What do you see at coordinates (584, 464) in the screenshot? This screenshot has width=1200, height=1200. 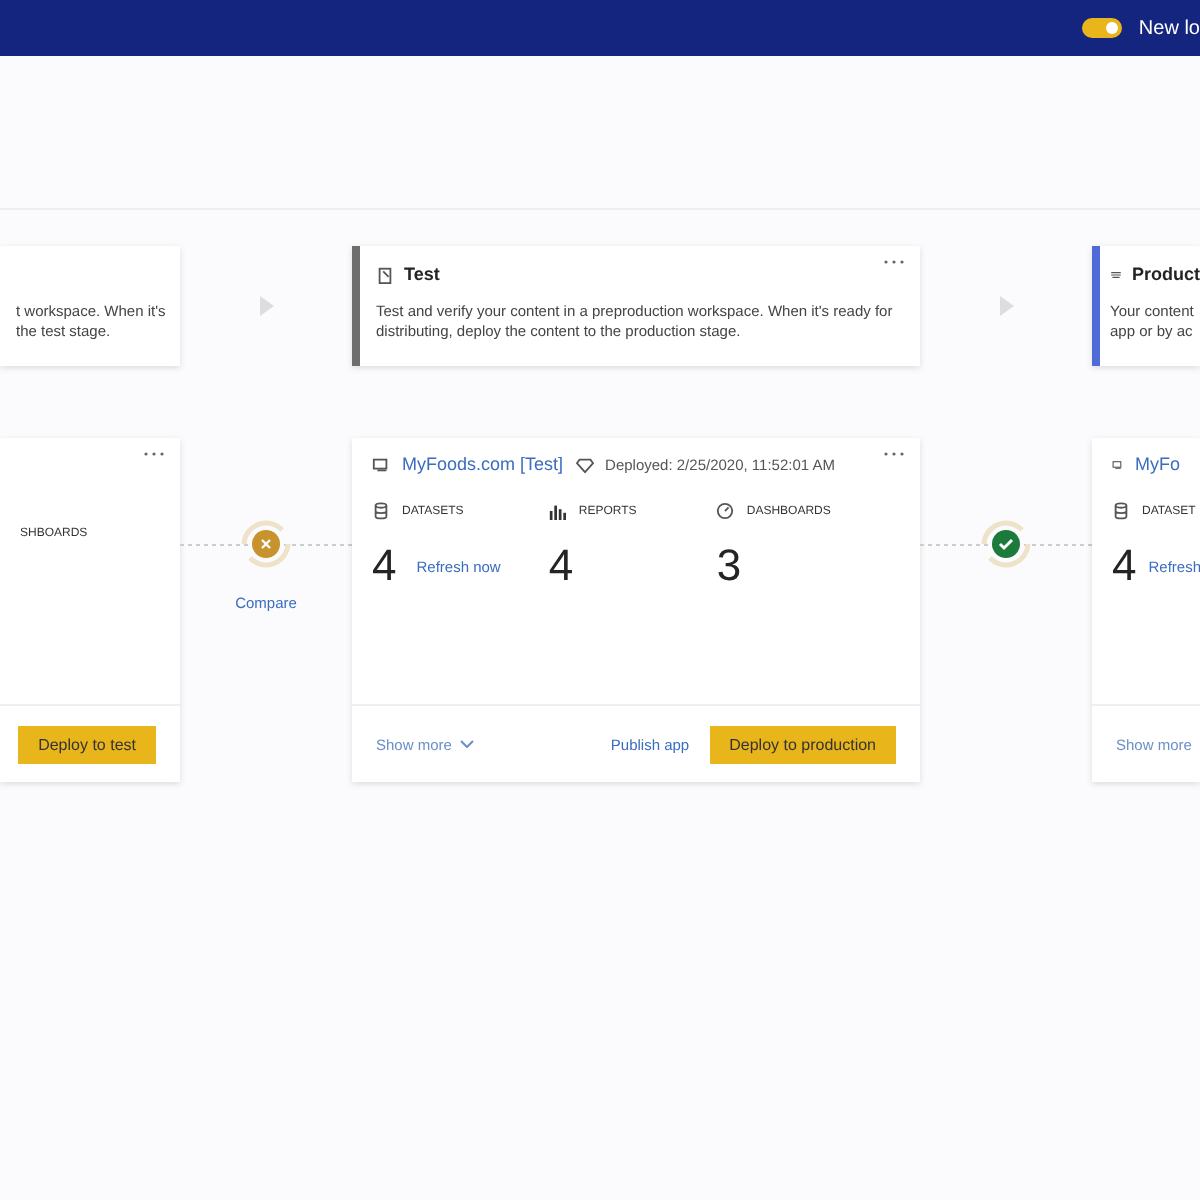 I see `diamond-icon` at bounding box center [584, 464].